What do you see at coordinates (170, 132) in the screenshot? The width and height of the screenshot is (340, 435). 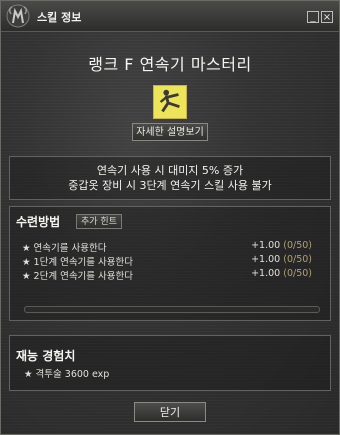 I see `detail-description-button: 자세한 설명보기` at bounding box center [170, 132].